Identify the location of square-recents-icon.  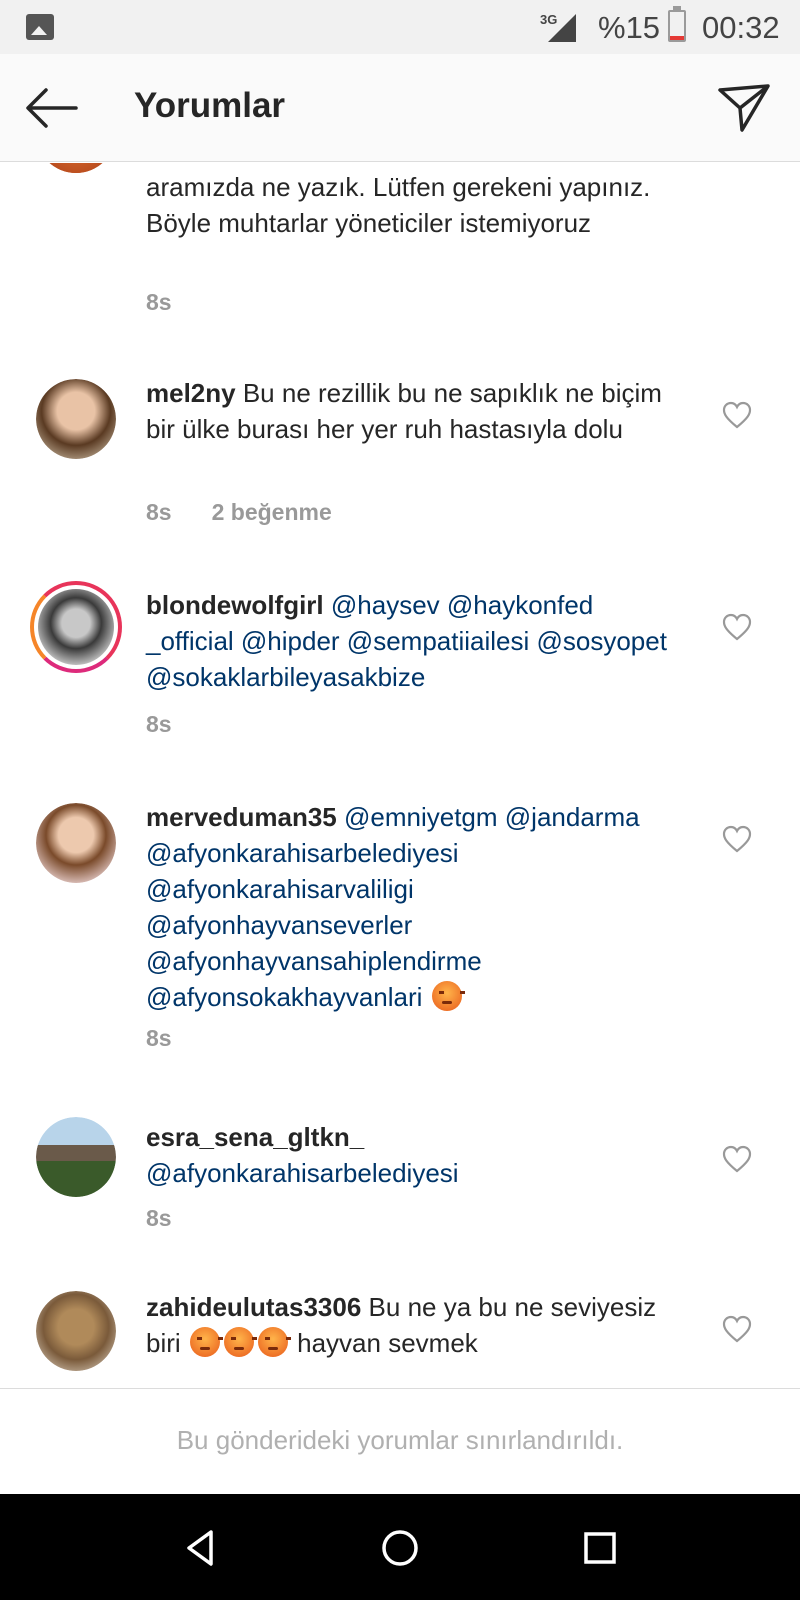
(600, 1548).